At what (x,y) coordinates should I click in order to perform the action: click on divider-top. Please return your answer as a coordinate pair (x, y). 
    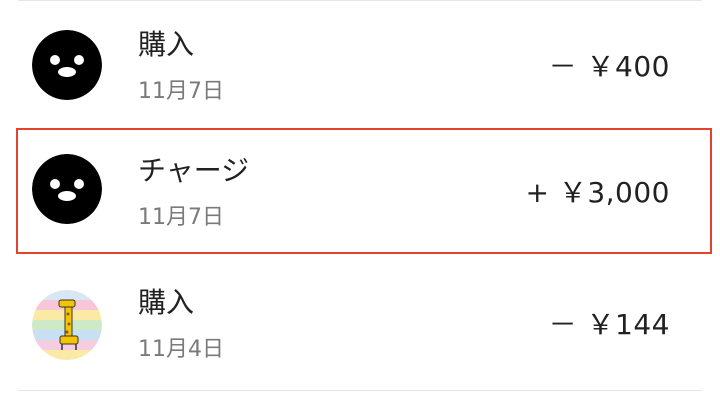
    Looking at the image, I should click on (360, 0).